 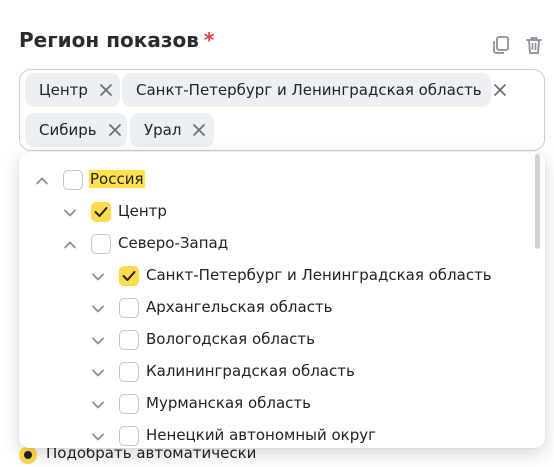 I want to click on tree-item-label: Ненецкий автономный округ, so click(x=261, y=435).